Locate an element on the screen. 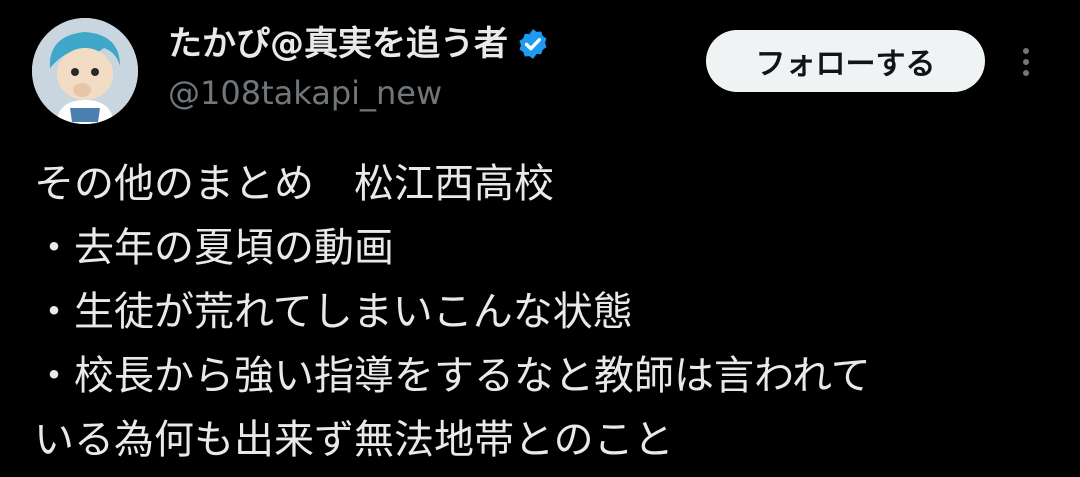  follow-button: フォローする is located at coordinates (845, 61).